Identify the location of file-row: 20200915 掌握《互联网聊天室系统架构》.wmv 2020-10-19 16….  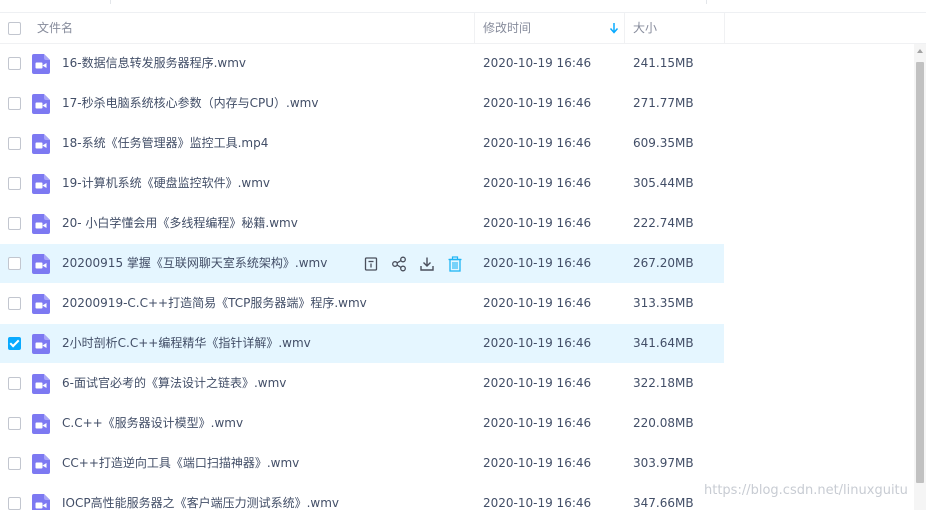
(362, 263).